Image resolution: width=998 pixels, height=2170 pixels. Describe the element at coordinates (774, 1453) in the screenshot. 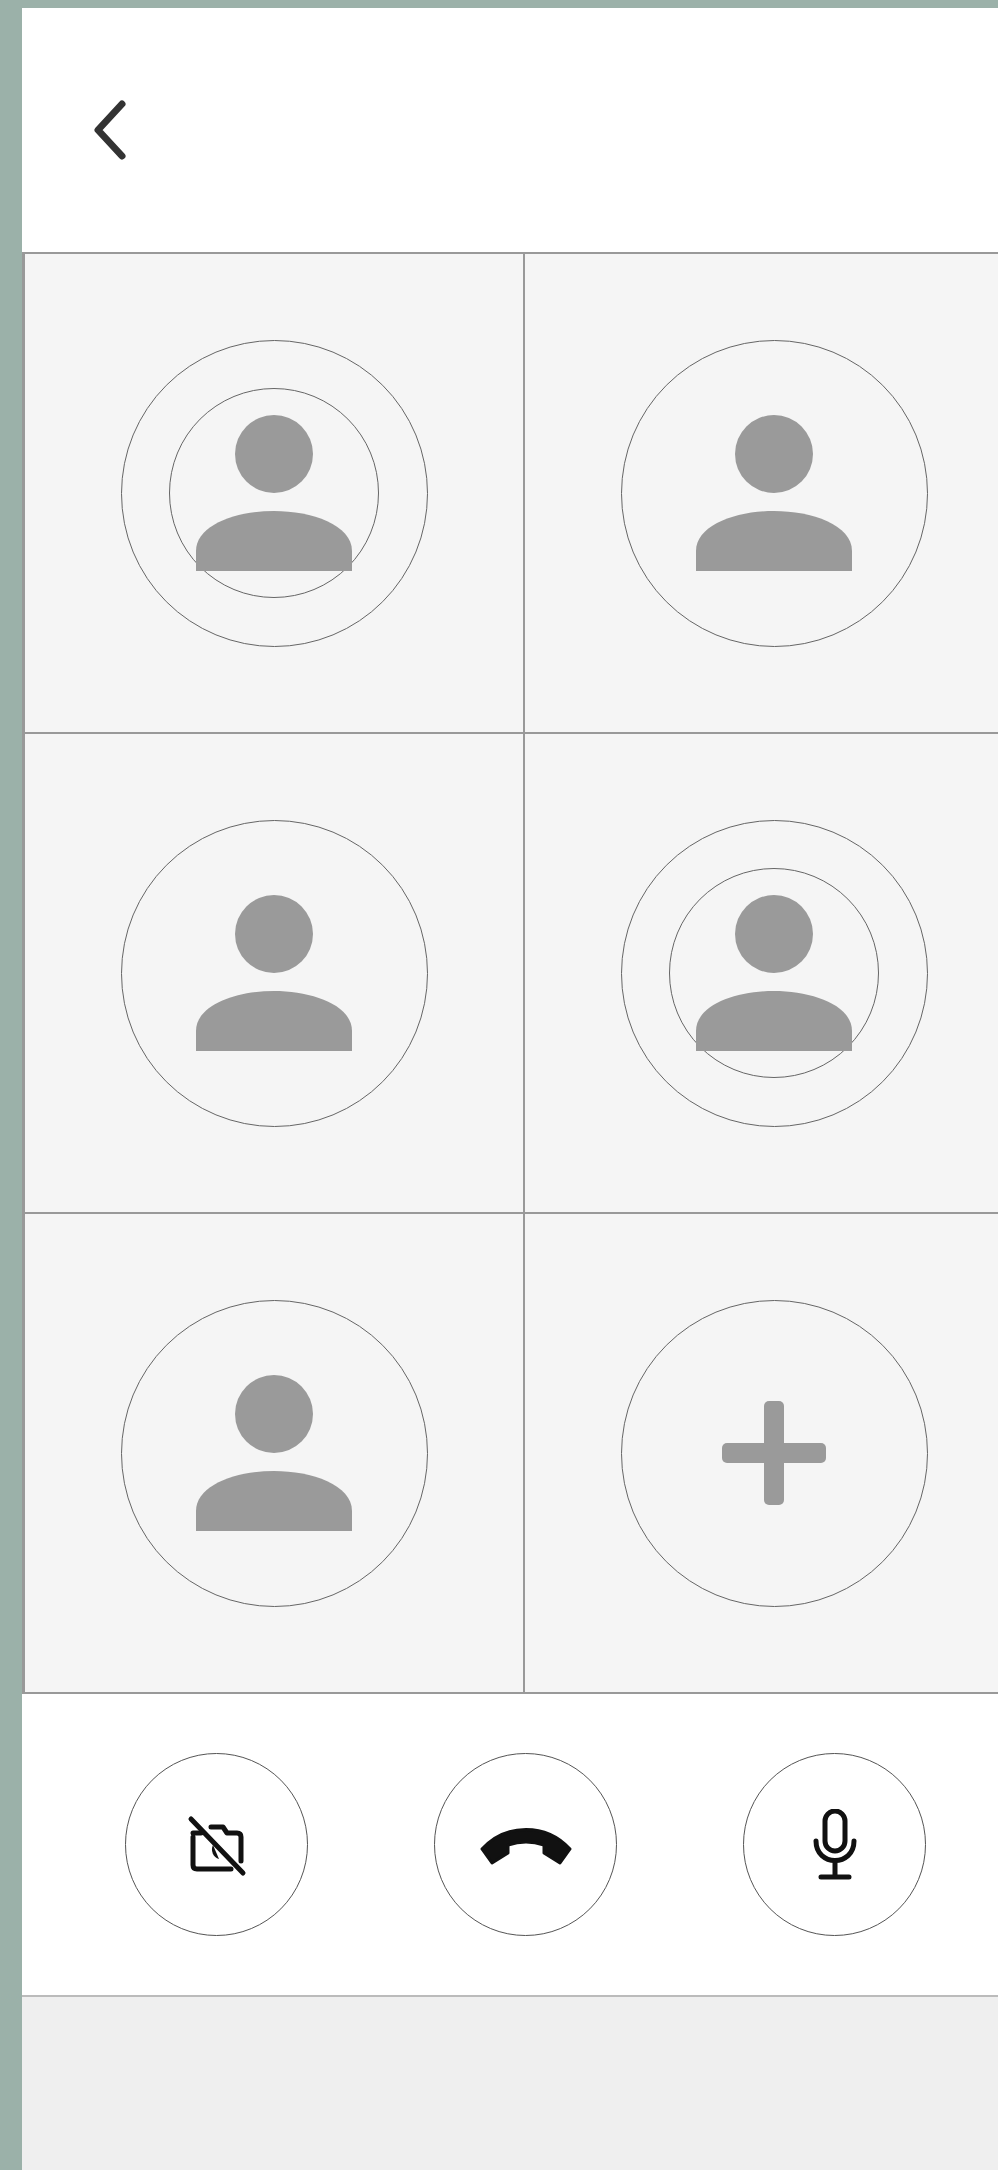

I see `plus-icon` at that location.